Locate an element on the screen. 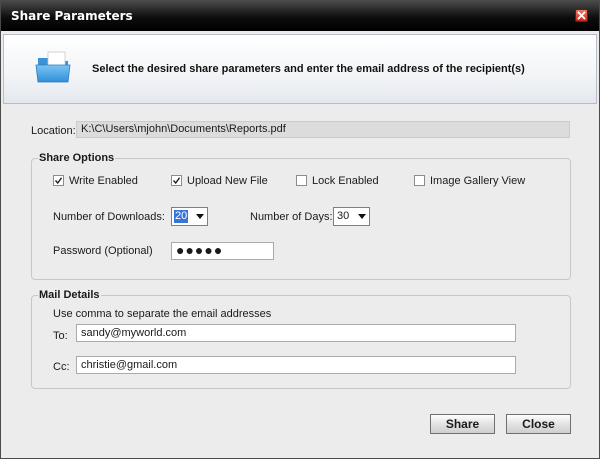 This screenshot has height=459, width=600. upload-new-file-label: Upload New File is located at coordinates (227, 181).